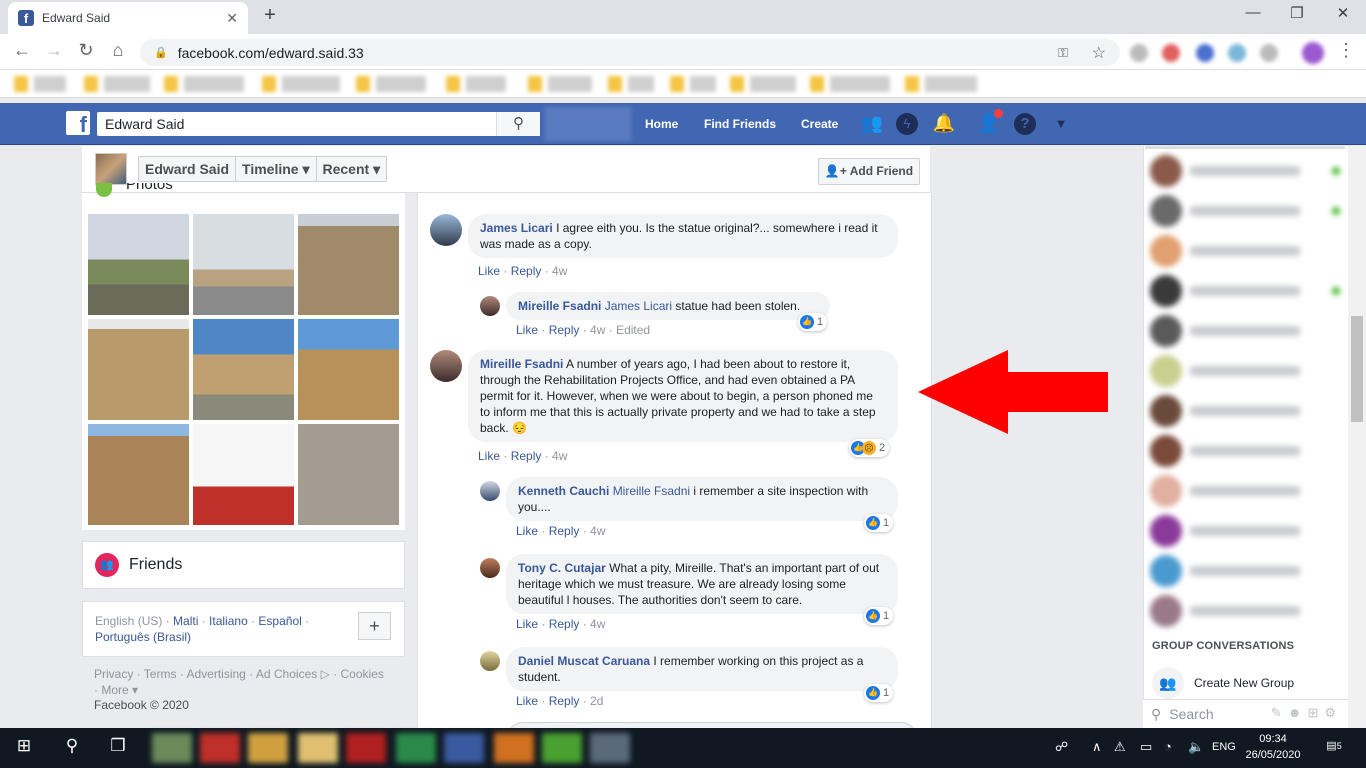  What do you see at coordinates (215, 674) in the screenshot?
I see `footer-advertising: Advertising` at bounding box center [215, 674].